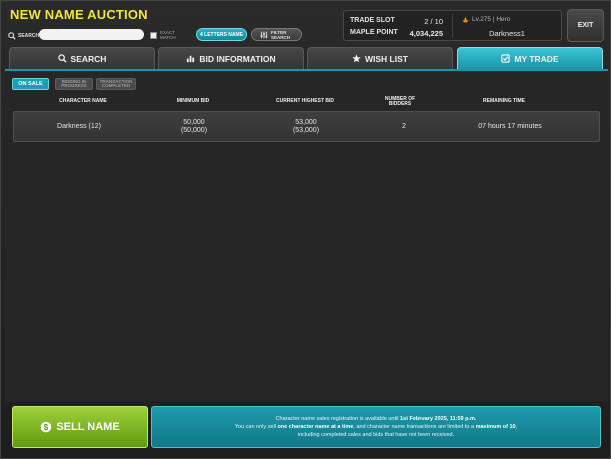 This screenshot has height=459, width=611. What do you see at coordinates (536, 58) in the screenshot?
I see `tab-label: MY TRADE` at bounding box center [536, 58].